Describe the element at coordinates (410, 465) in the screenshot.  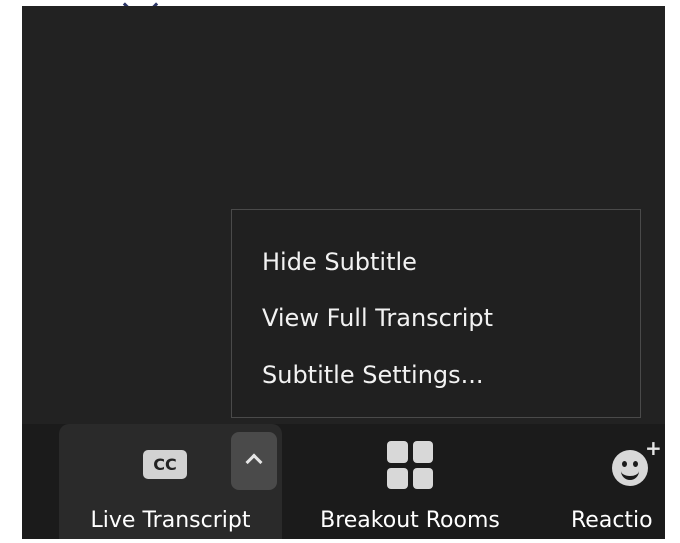
I see `grid-icon` at that location.